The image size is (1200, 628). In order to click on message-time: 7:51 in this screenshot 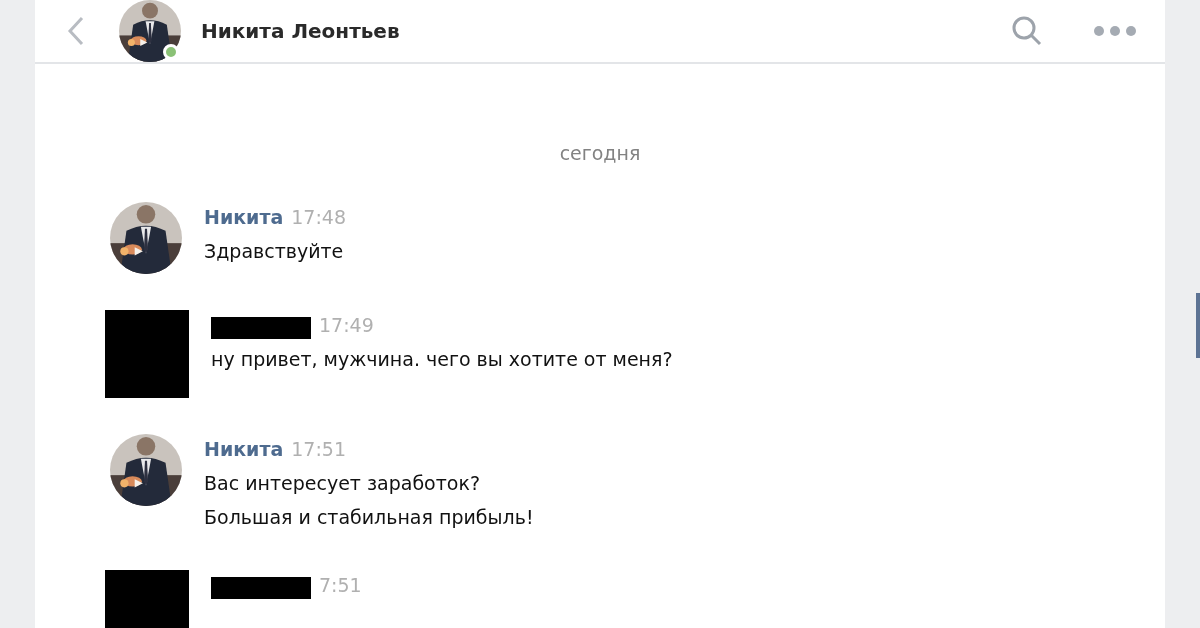, I will do `click(340, 585)`.